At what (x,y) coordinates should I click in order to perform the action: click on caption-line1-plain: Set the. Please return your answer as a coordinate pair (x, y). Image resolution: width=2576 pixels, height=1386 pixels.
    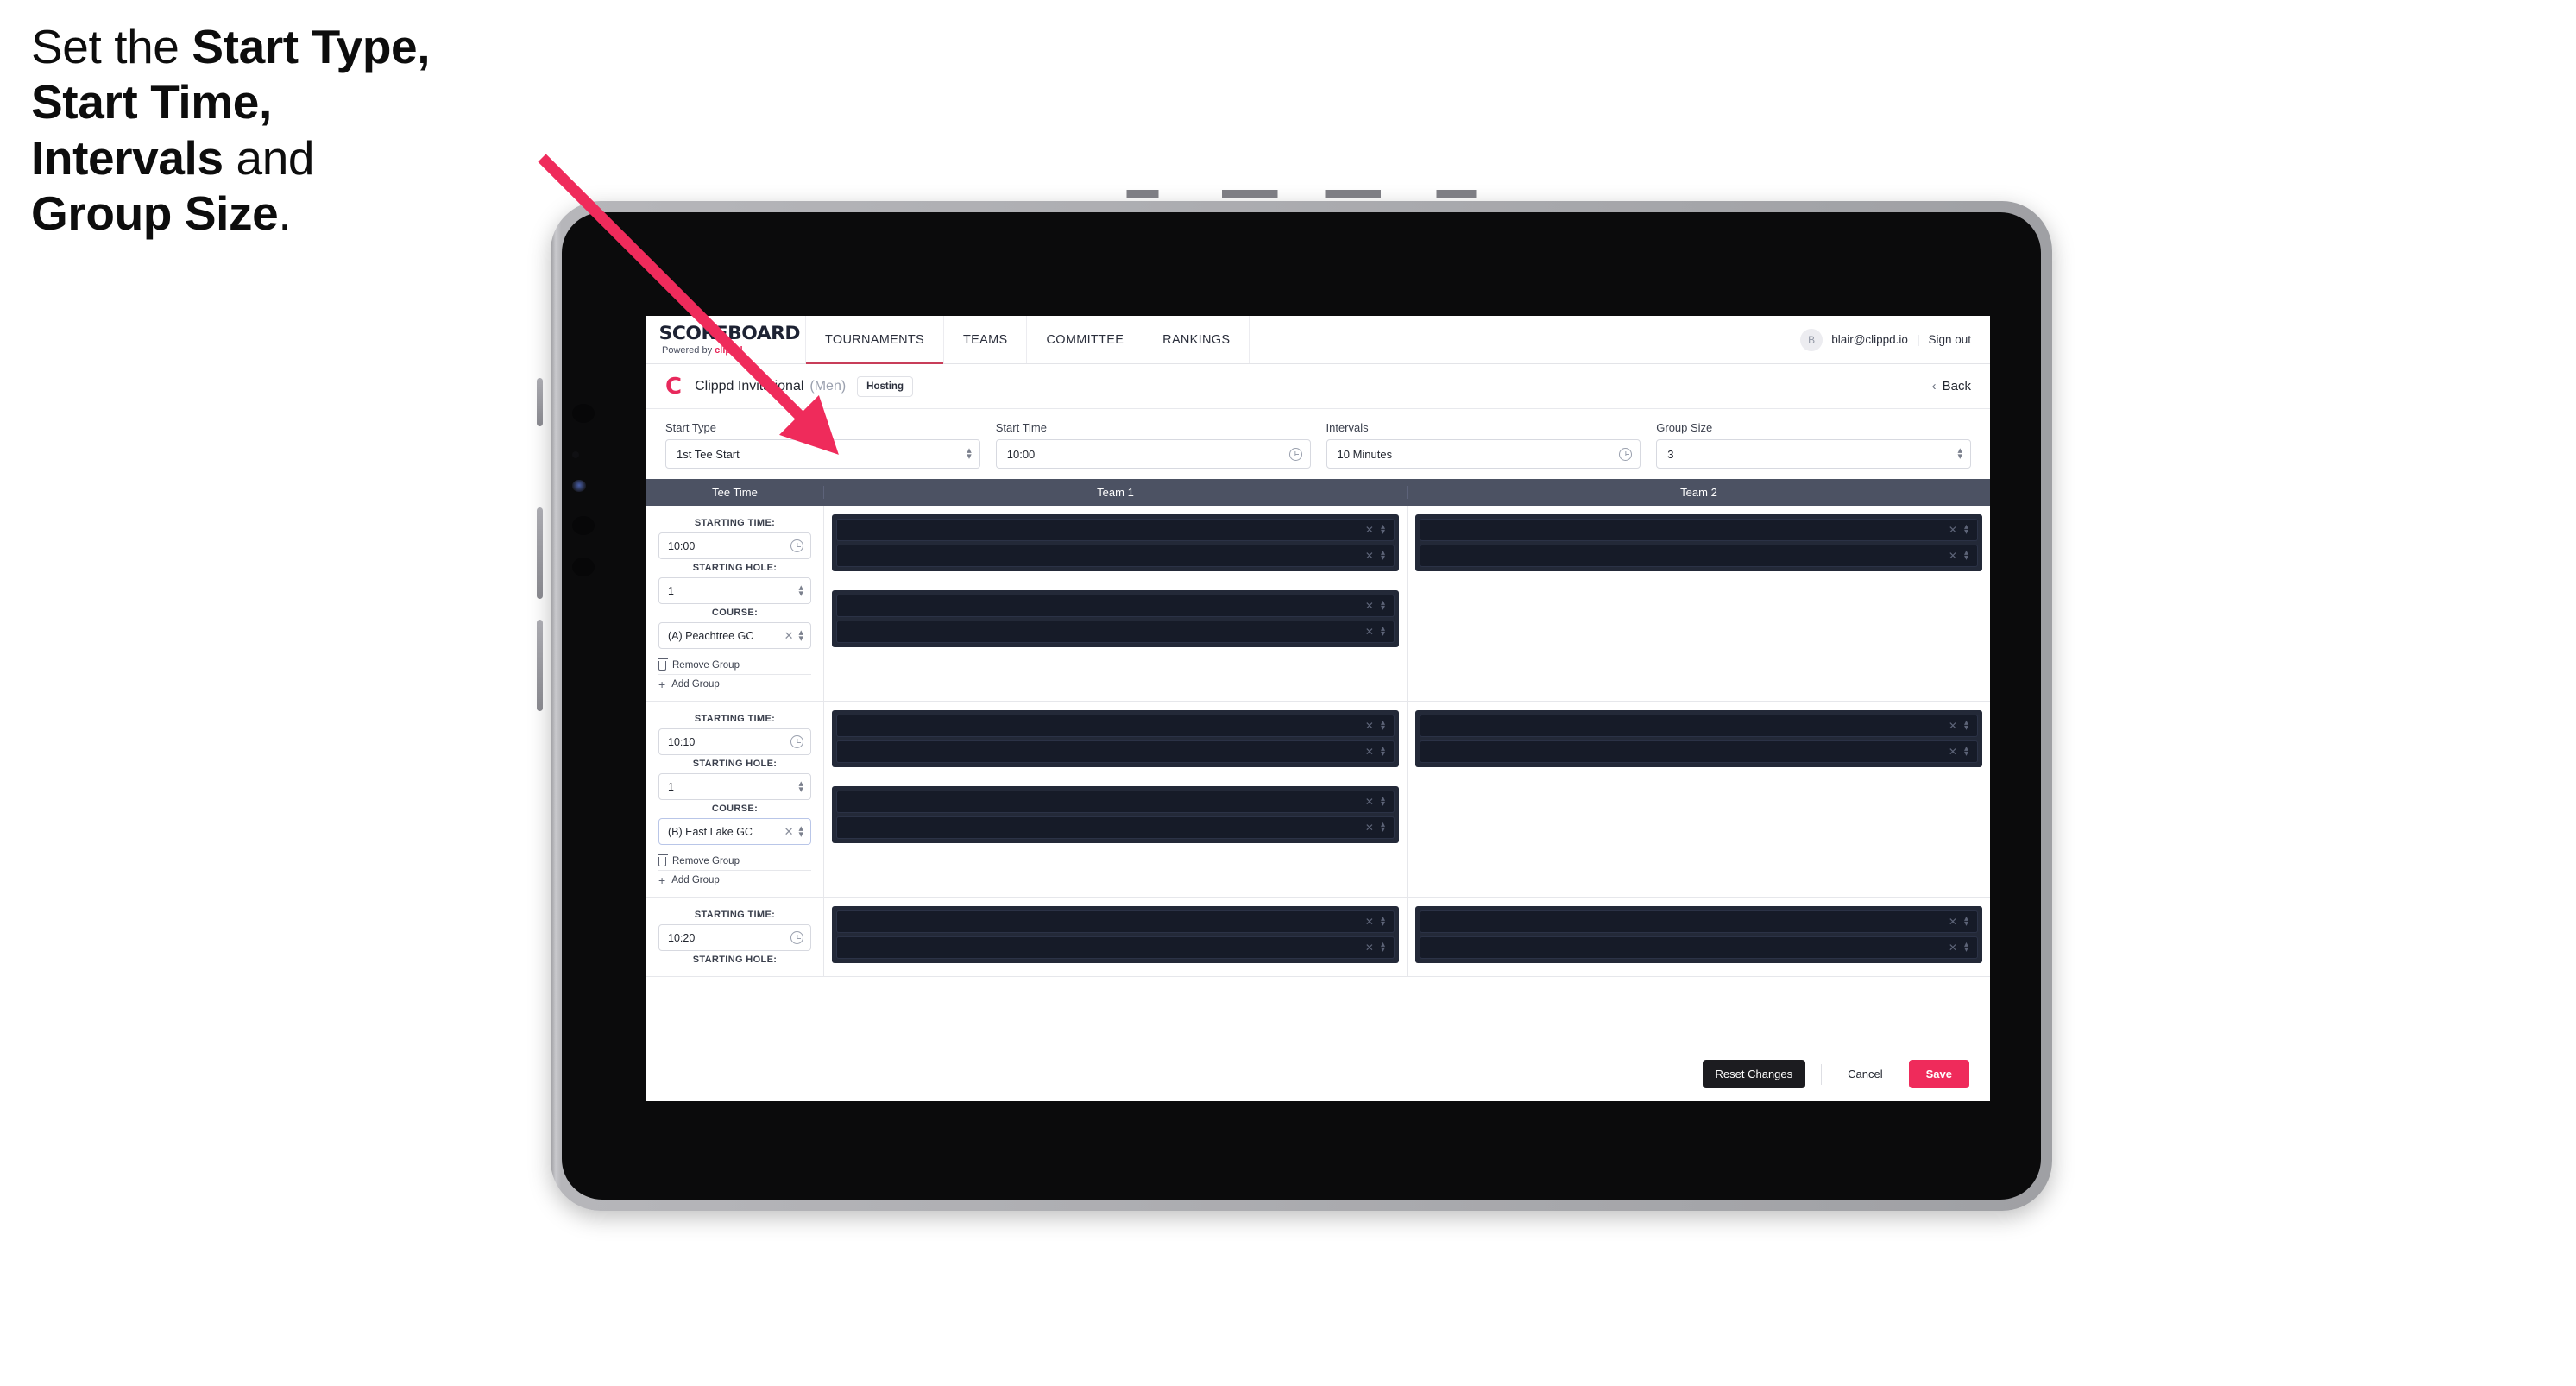
    Looking at the image, I should click on (111, 47).